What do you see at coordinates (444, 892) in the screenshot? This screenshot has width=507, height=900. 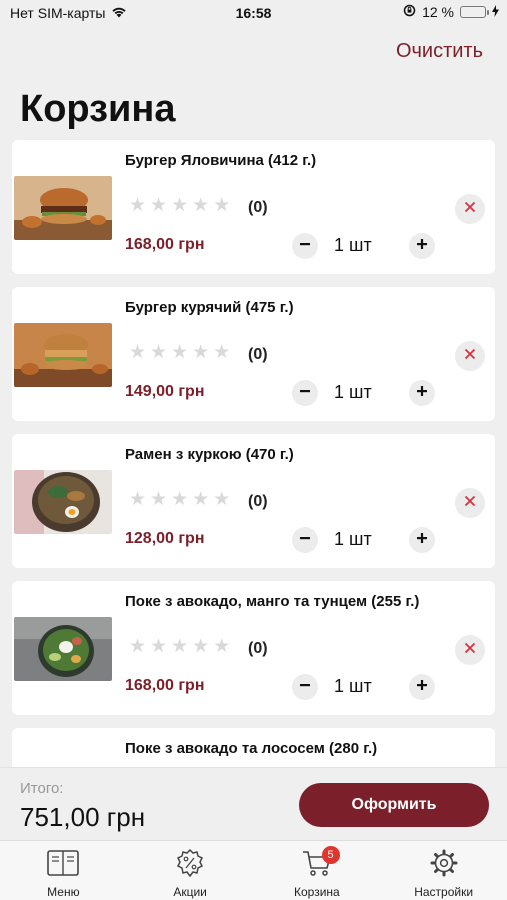 I see `tab-label: Настройки` at bounding box center [444, 892].